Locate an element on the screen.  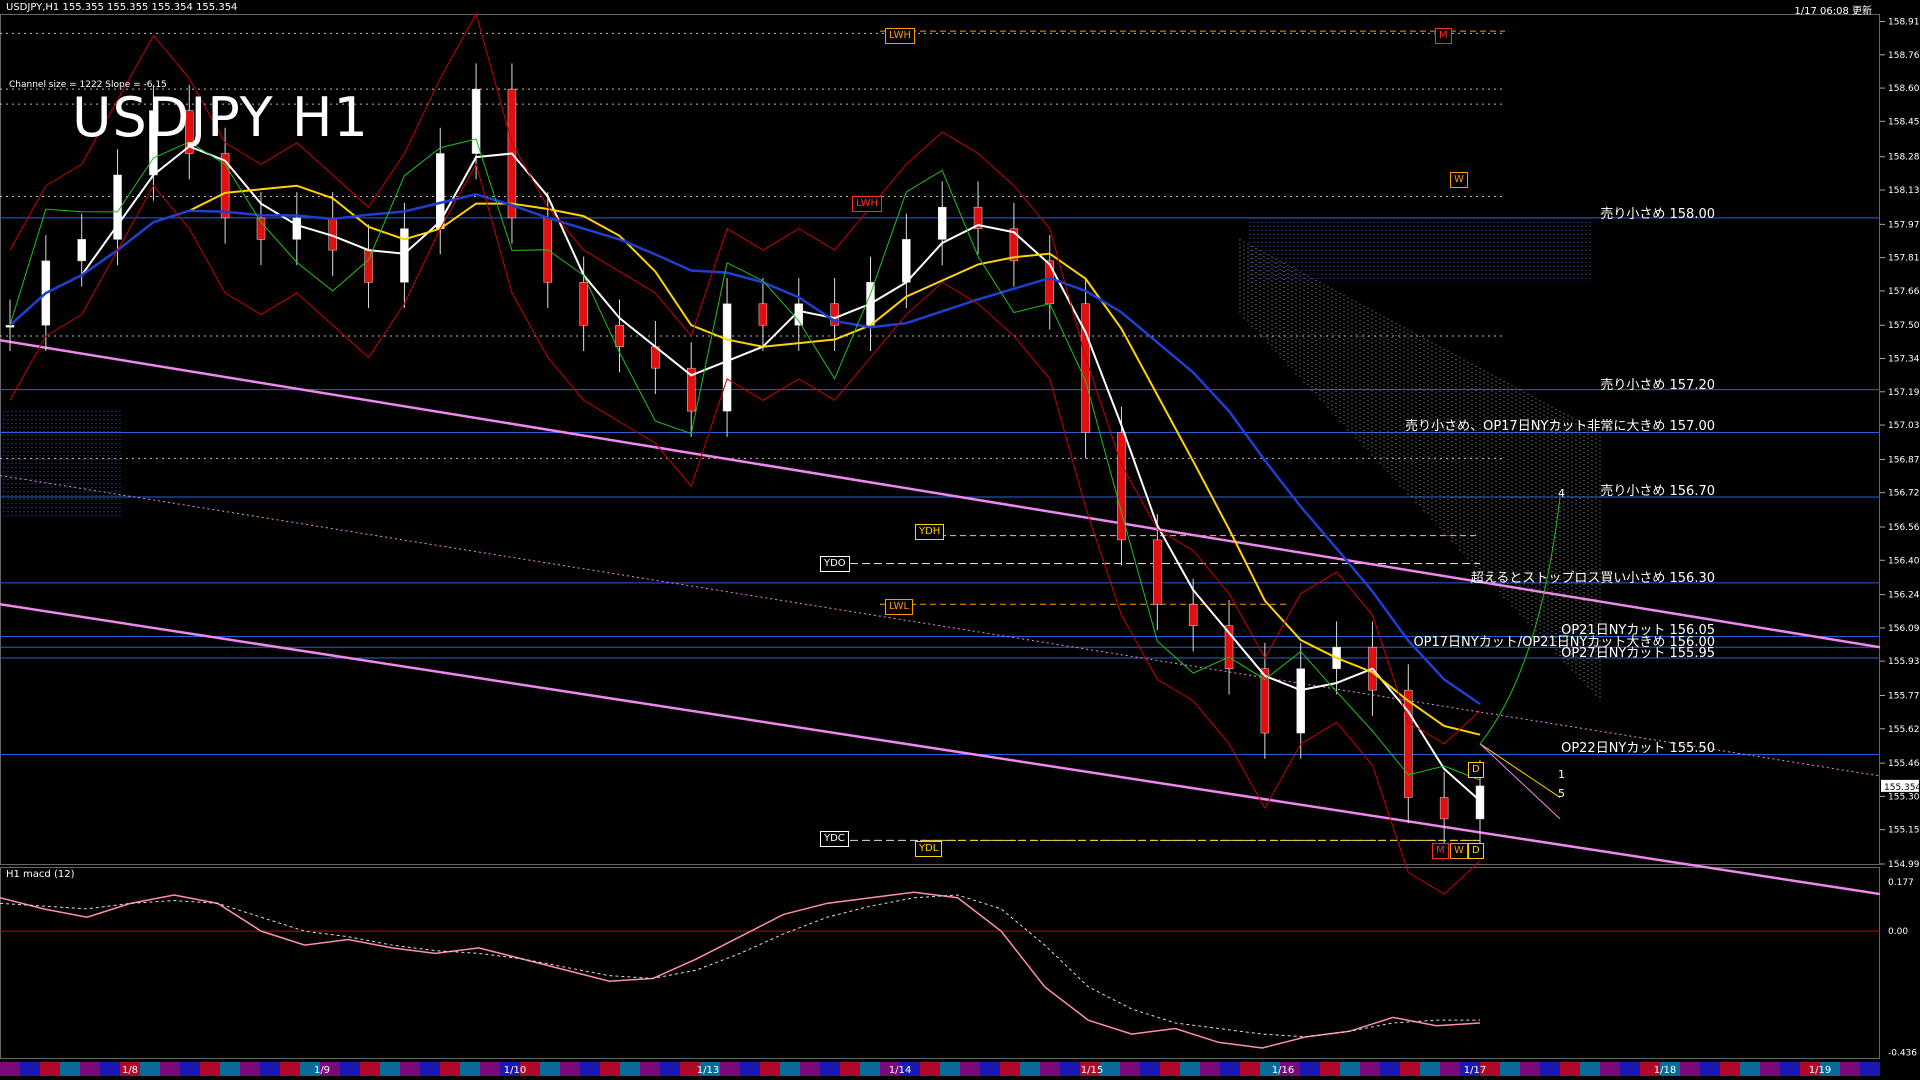
price-tick-label: 157.035 is located at coordinates (1904, 426).